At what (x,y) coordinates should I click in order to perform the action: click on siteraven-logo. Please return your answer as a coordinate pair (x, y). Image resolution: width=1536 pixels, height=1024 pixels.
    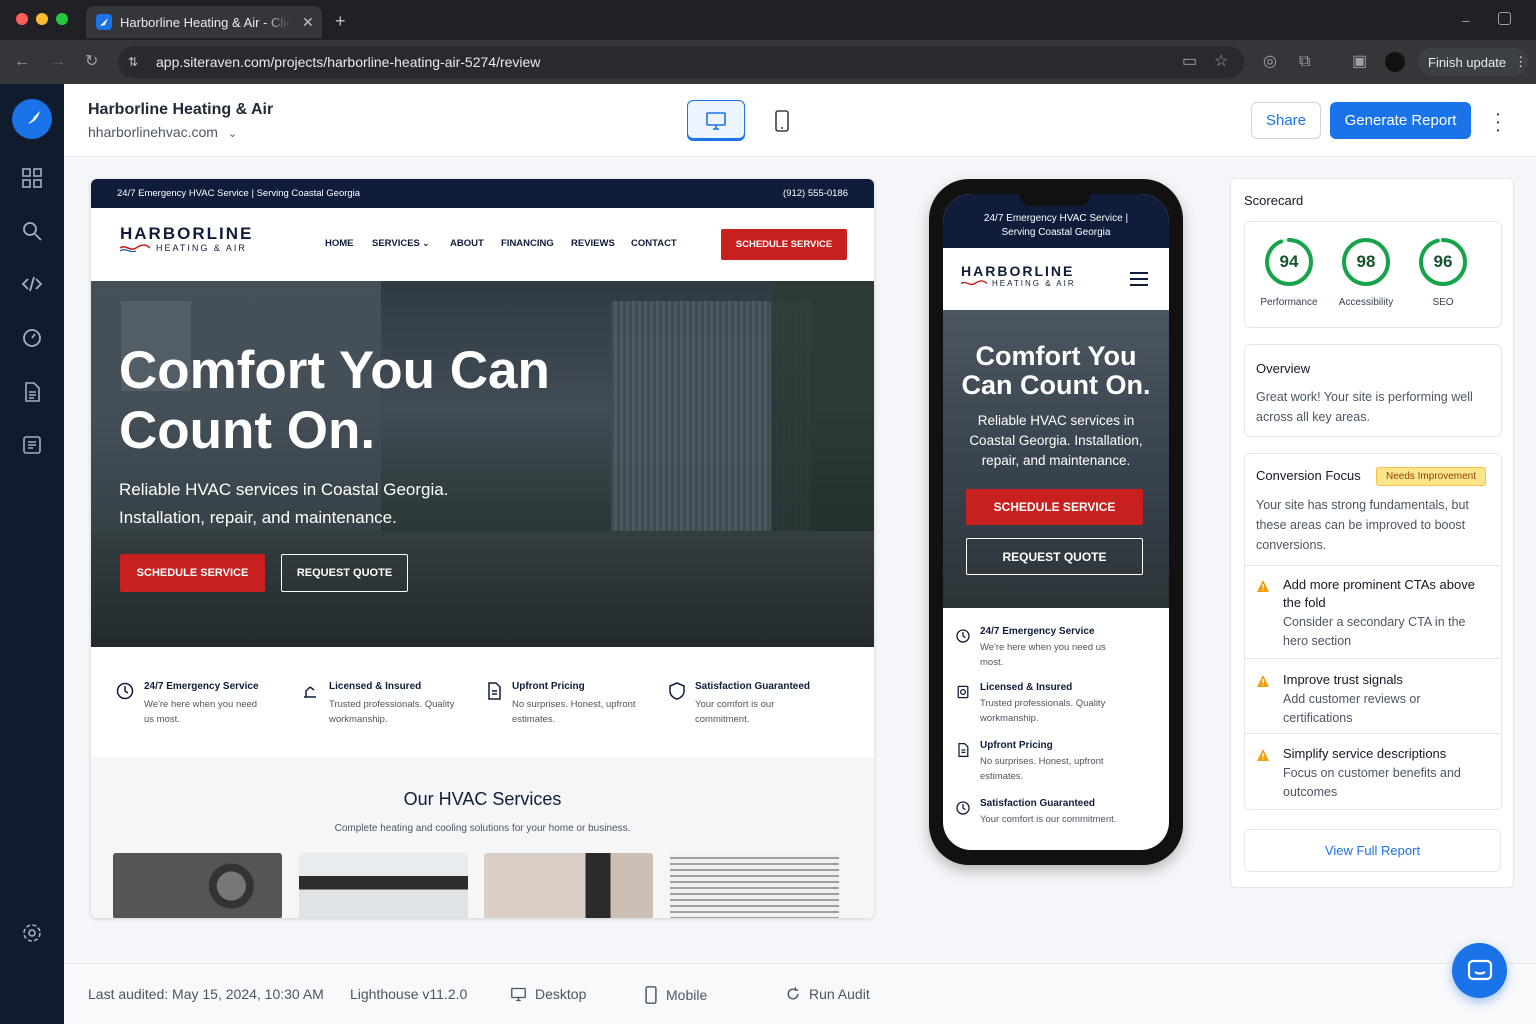
    Looking at the image, I should click on (32, 119).